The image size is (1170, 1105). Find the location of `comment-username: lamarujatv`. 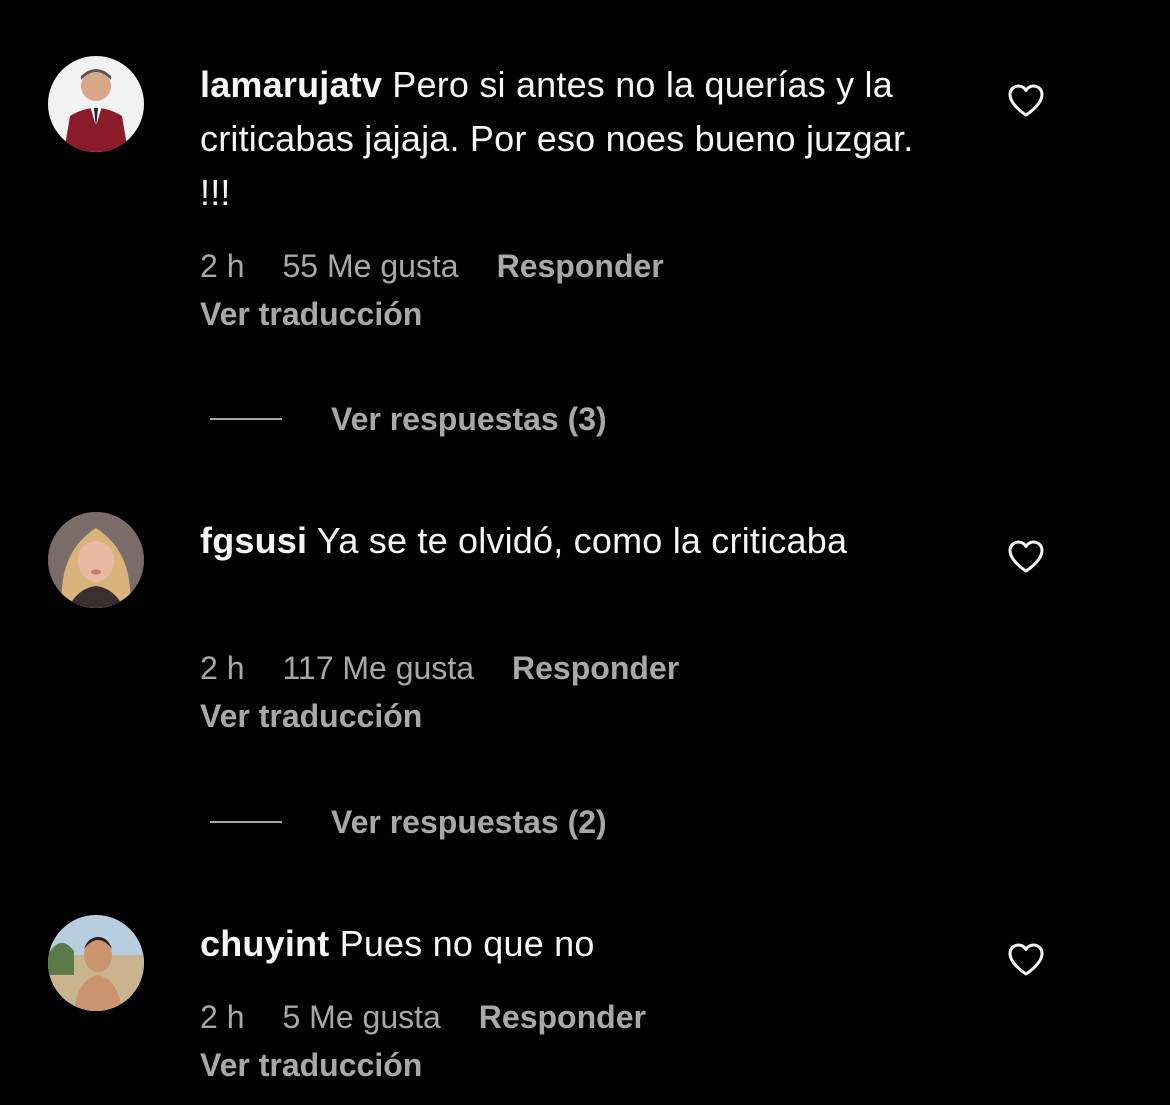

comment-username: lamarujatv is located at coordinates (291, 84).